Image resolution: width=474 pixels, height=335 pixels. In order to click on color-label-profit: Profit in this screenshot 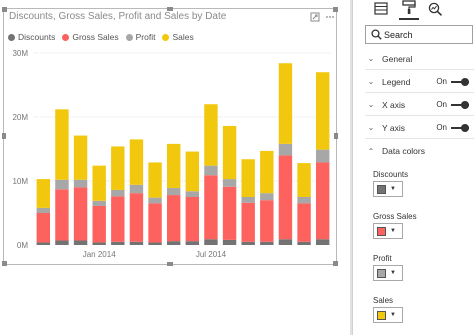, I will do `click(382, 258)`.